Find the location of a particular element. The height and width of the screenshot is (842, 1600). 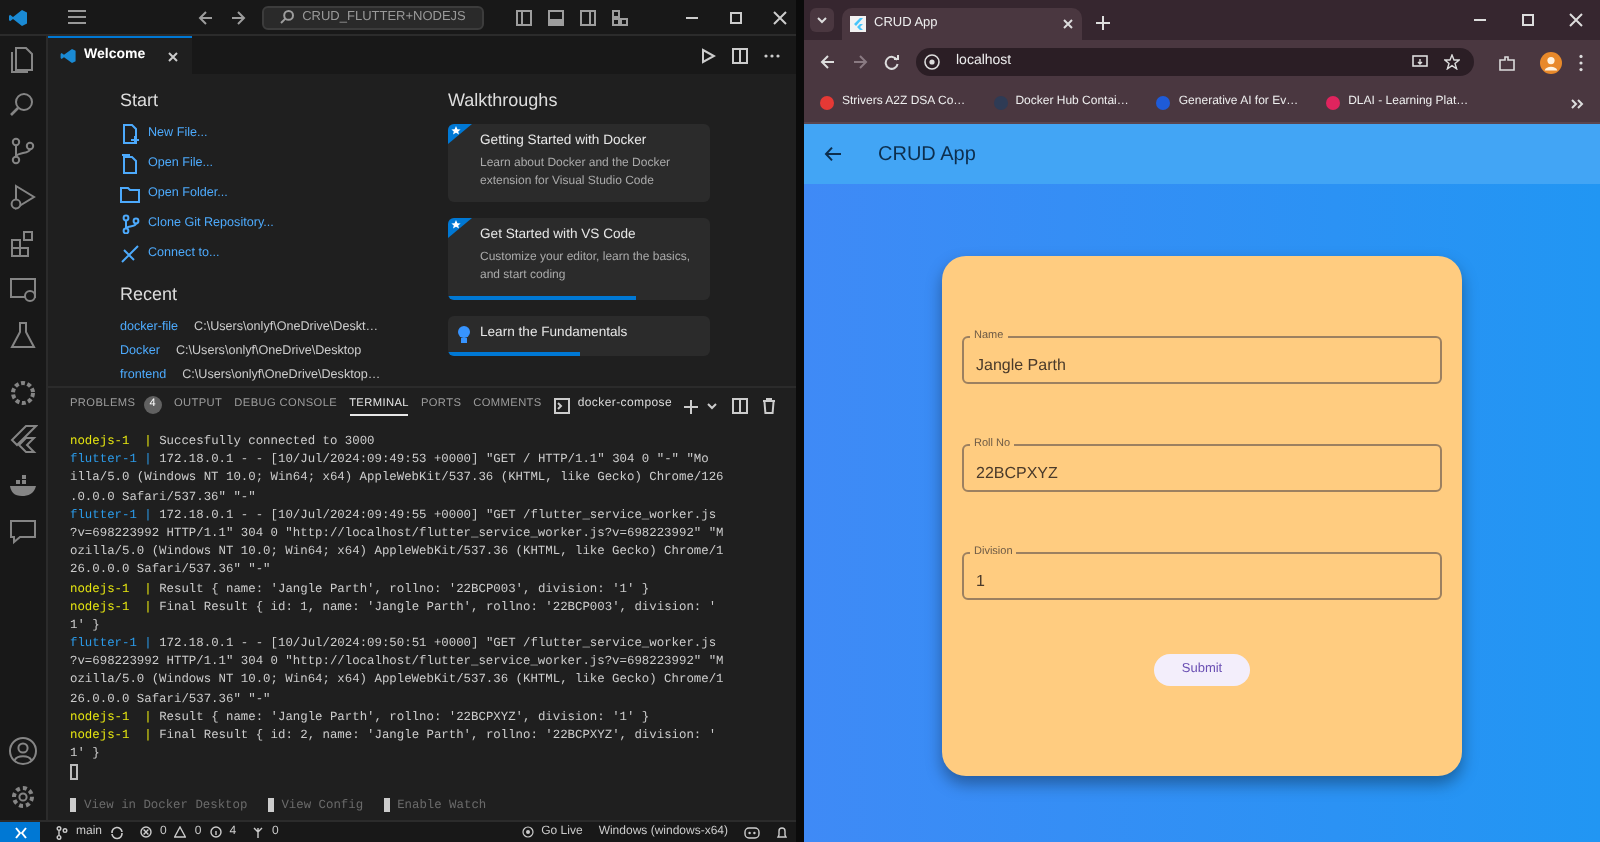

section-heading: Walkthroughs is located at coordinates (504, 101).